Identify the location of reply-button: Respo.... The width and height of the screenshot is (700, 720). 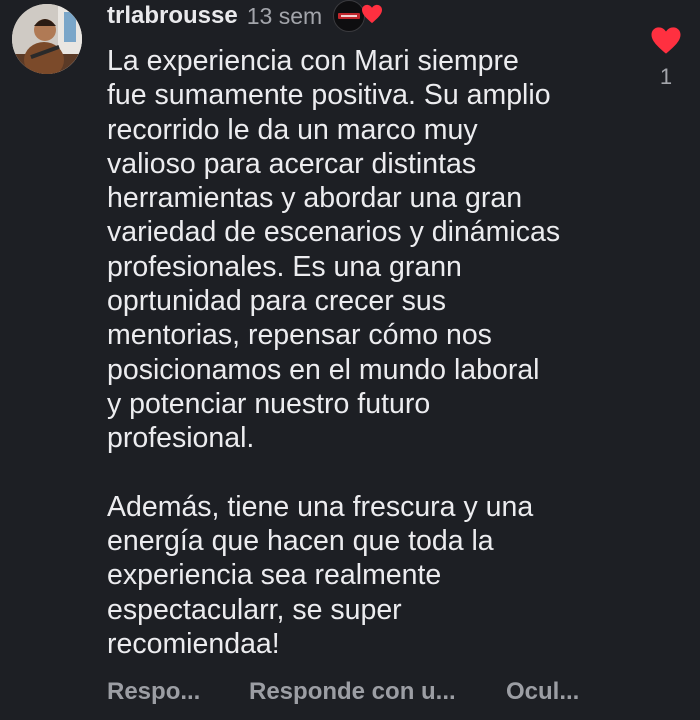
(178, 692).